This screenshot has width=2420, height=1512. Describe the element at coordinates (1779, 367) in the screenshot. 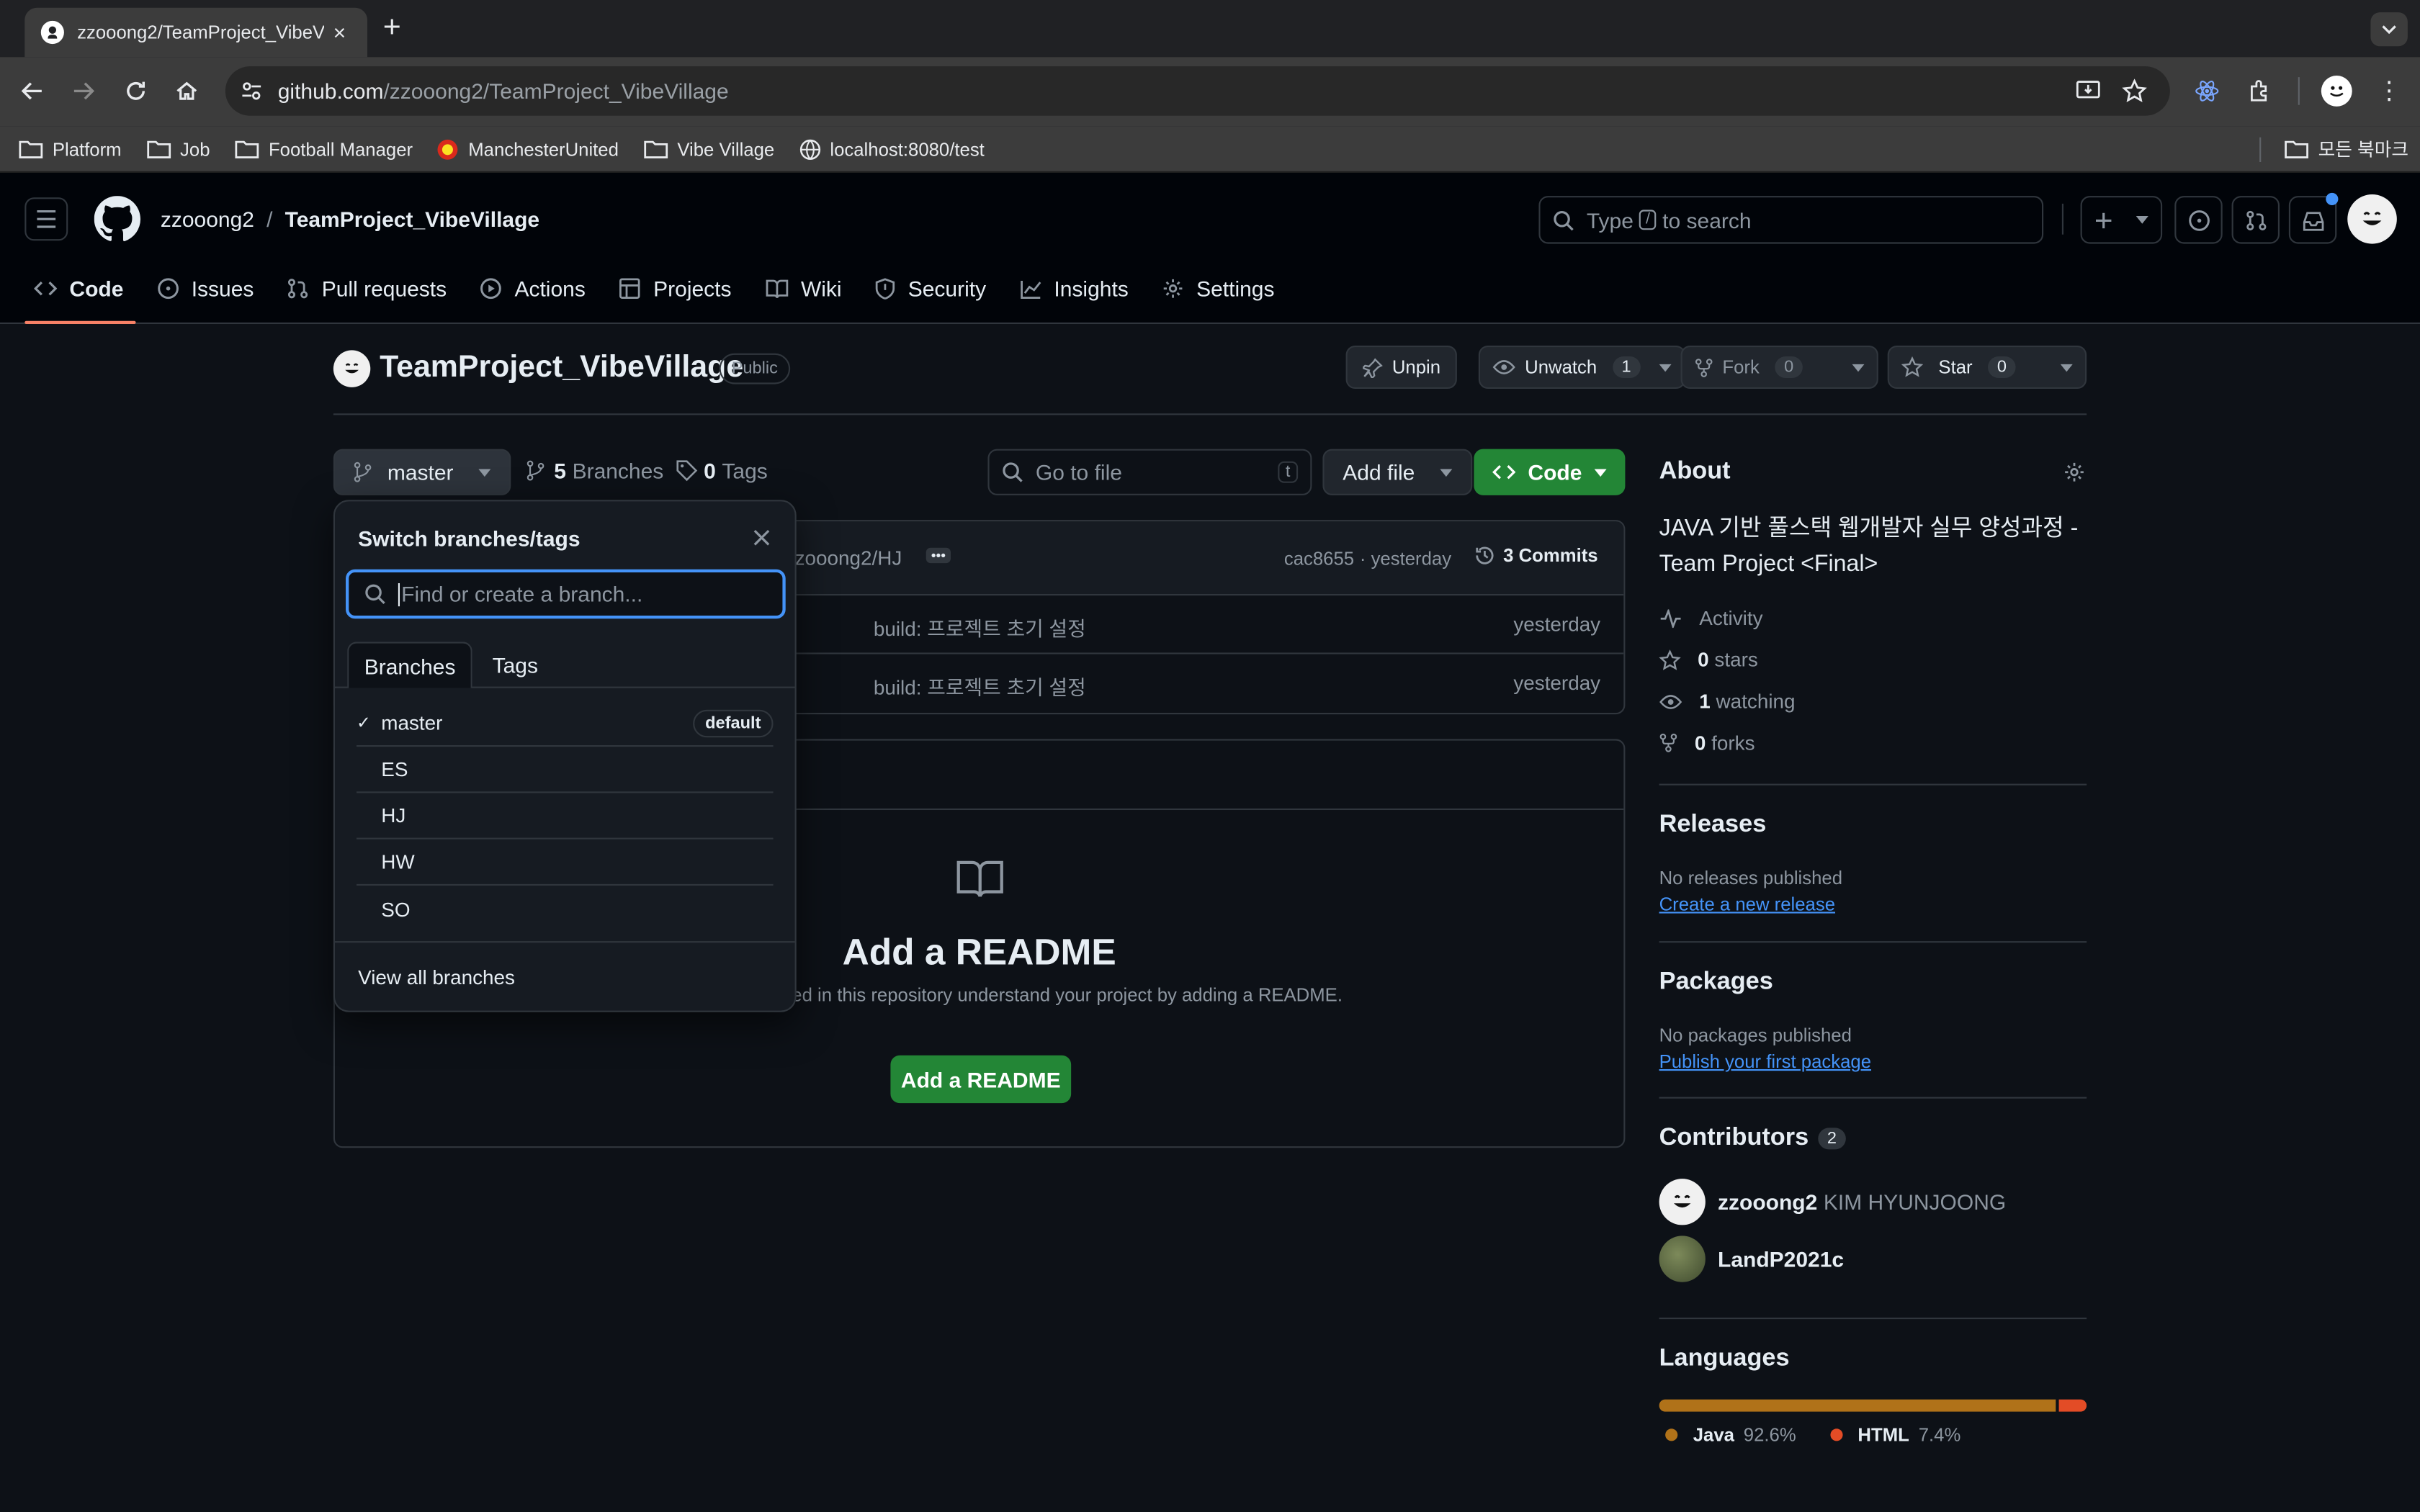

I see `fork-button: Fork 0` at that location.